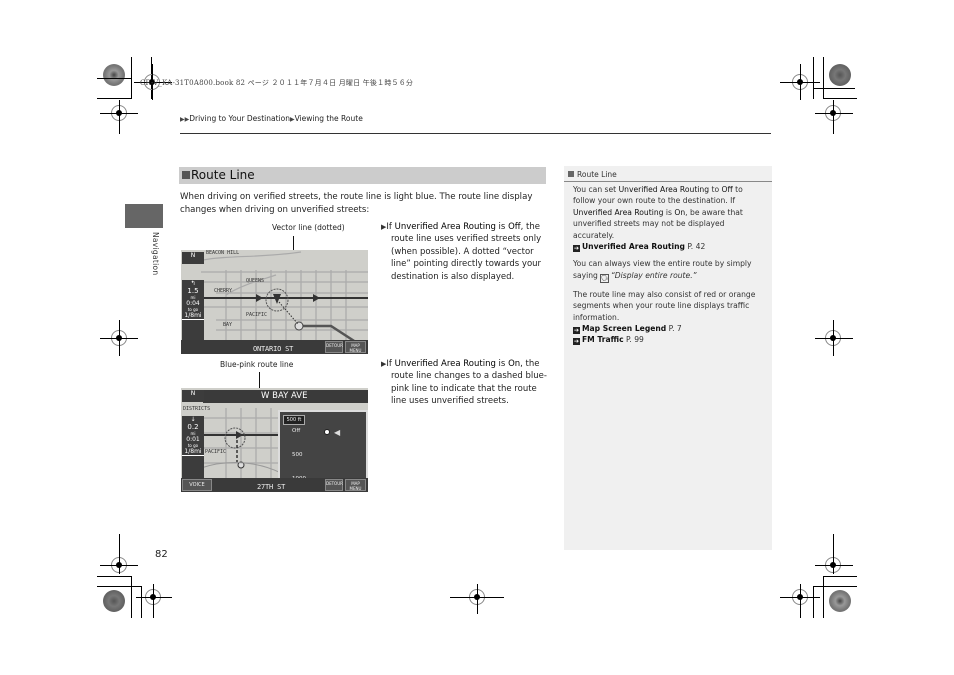  Describe the element at coordinates (284, 301) in the screenshot. I see `map-streets` at that location.